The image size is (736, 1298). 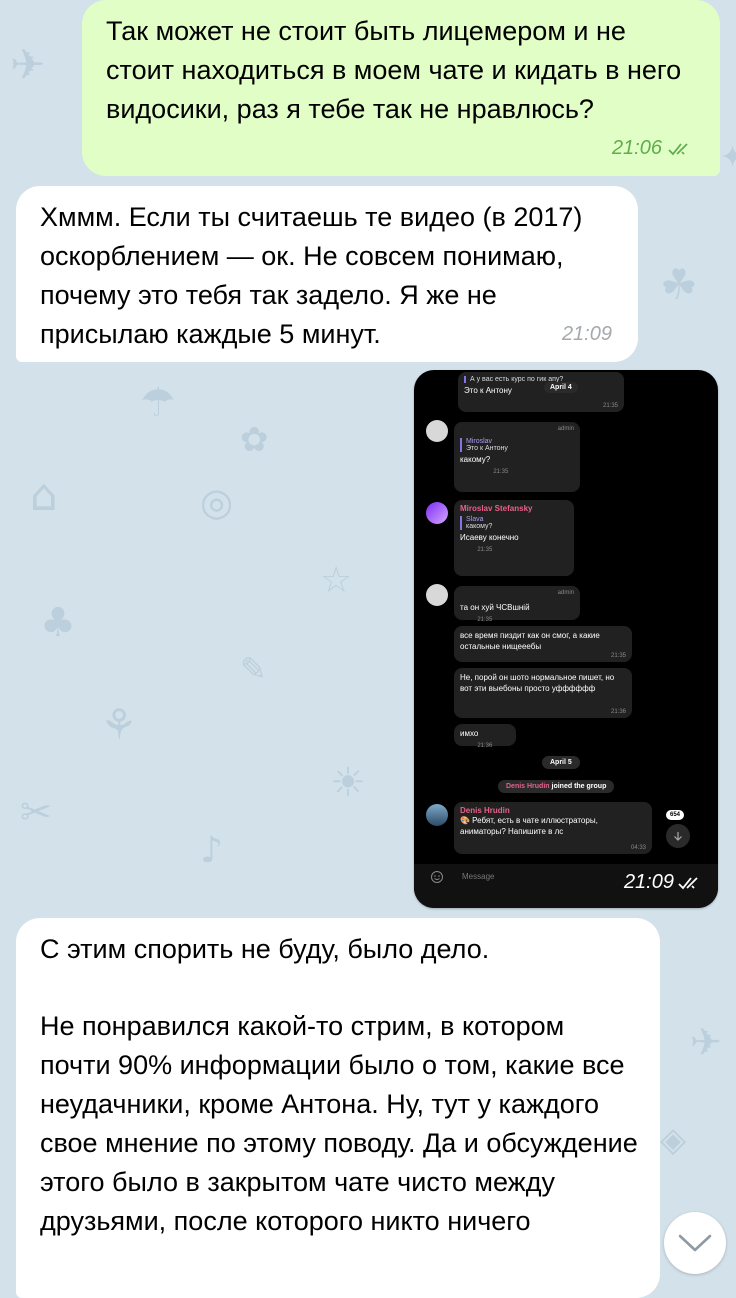 I want to click on shot-message-text: Исаеву конечно, so click(x=489, y=537).